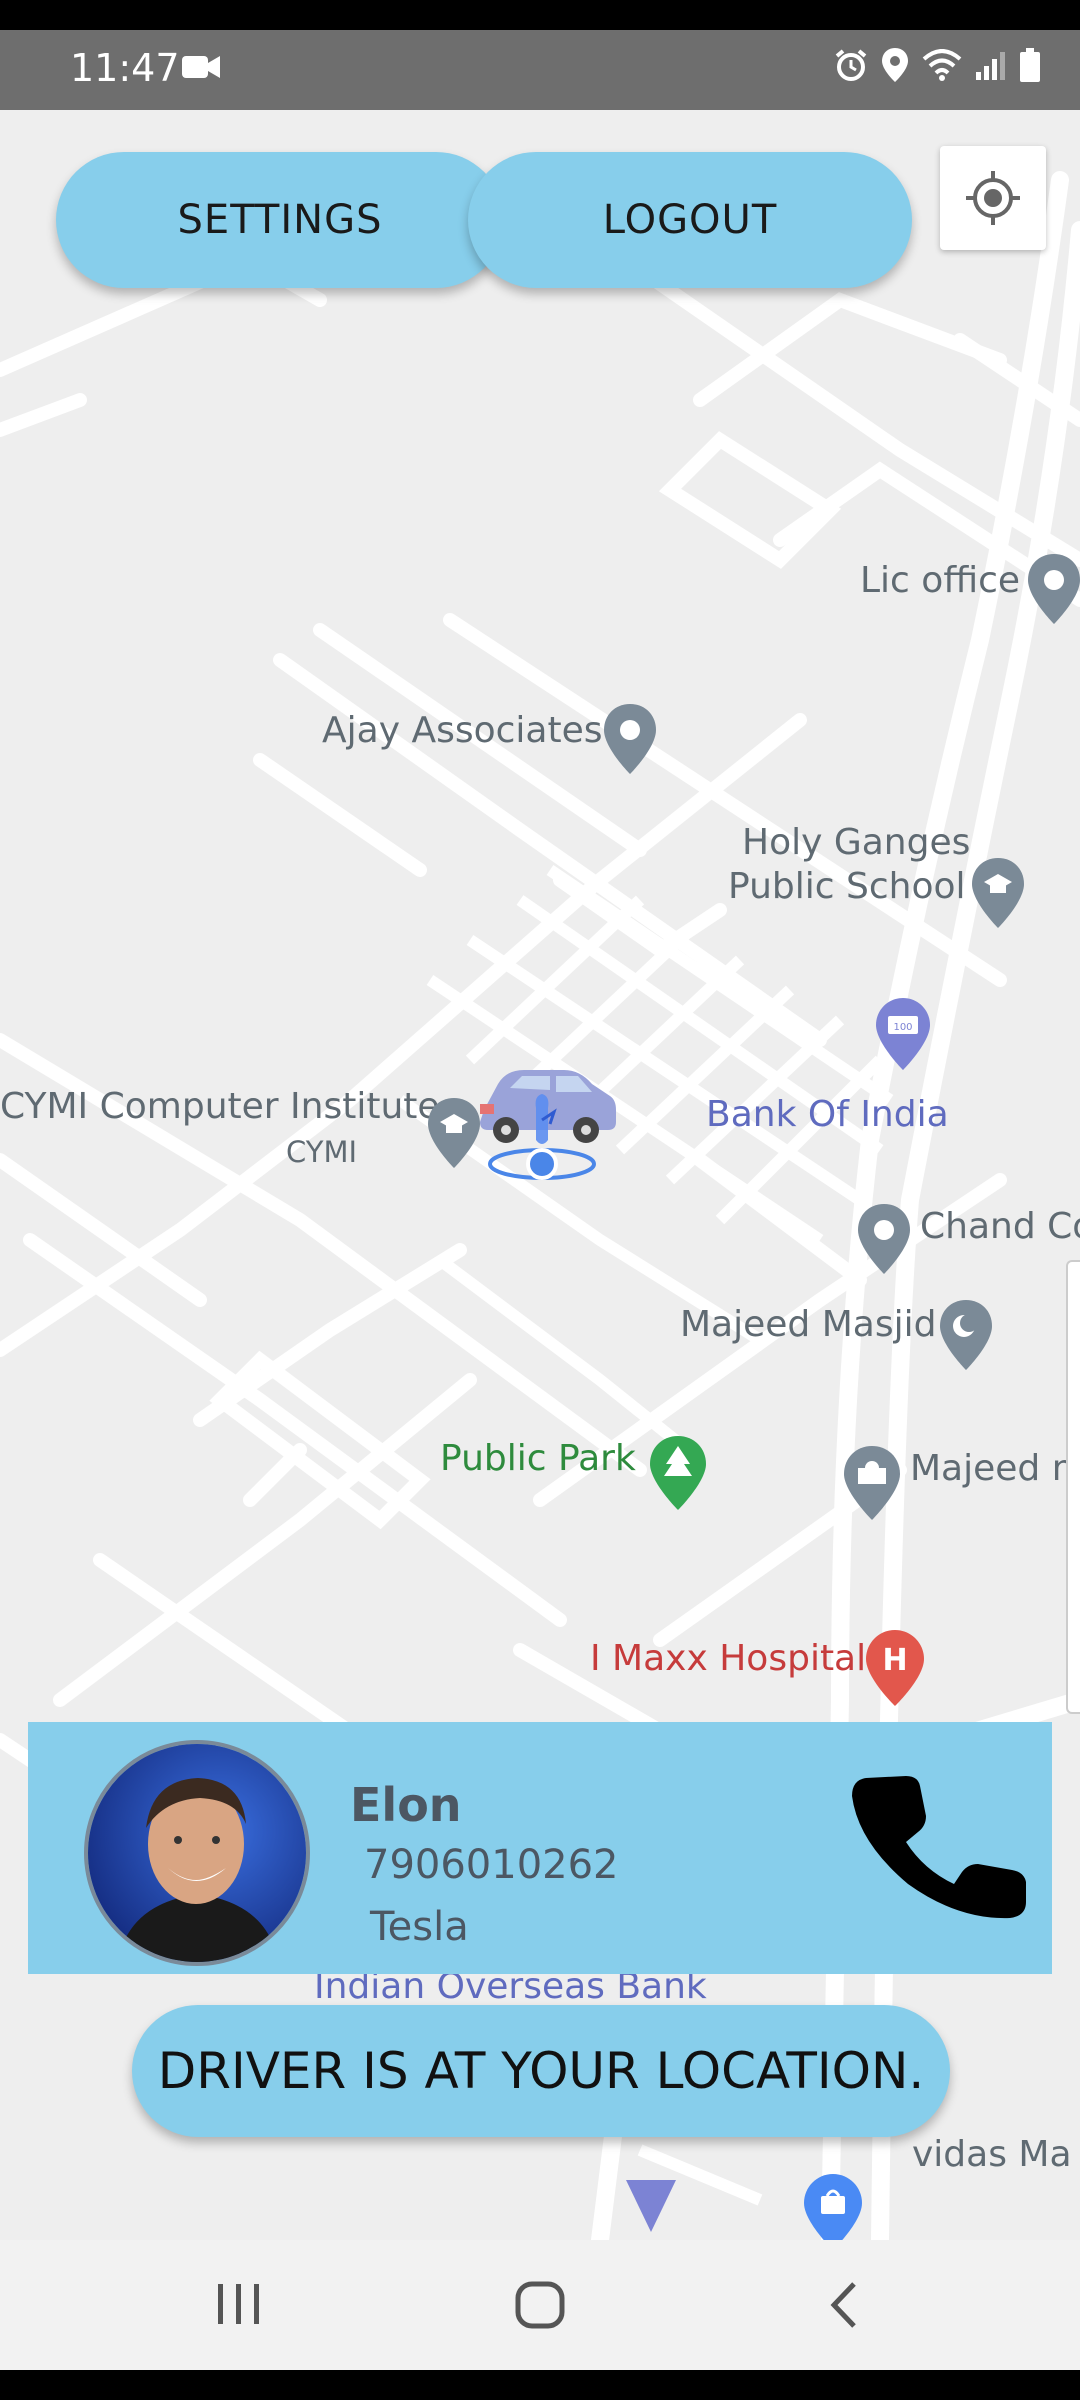 This screenshot has width=1080, height=2400. I want to click on poi-vidas-ma: vidas Ma, so click(992, 2154).